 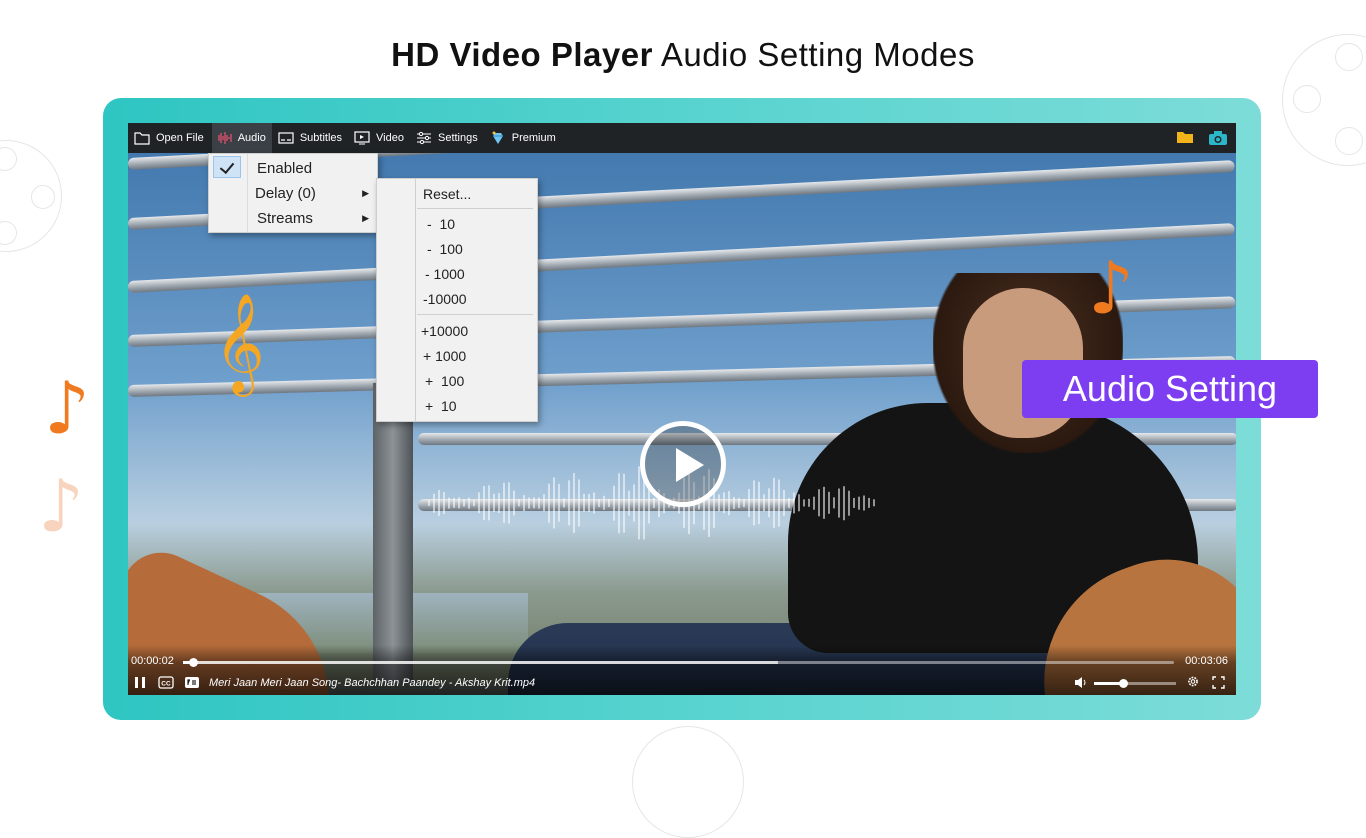 I want to click on delay-plus-10: + 10, so click(x=476, y=405).